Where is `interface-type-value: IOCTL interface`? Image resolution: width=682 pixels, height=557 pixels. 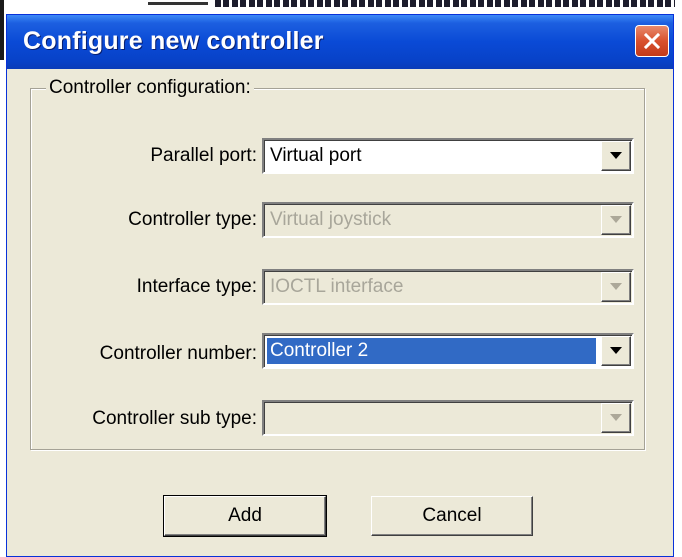 interface-type-value: IOCTL interface is located at coordinates (337, 286).